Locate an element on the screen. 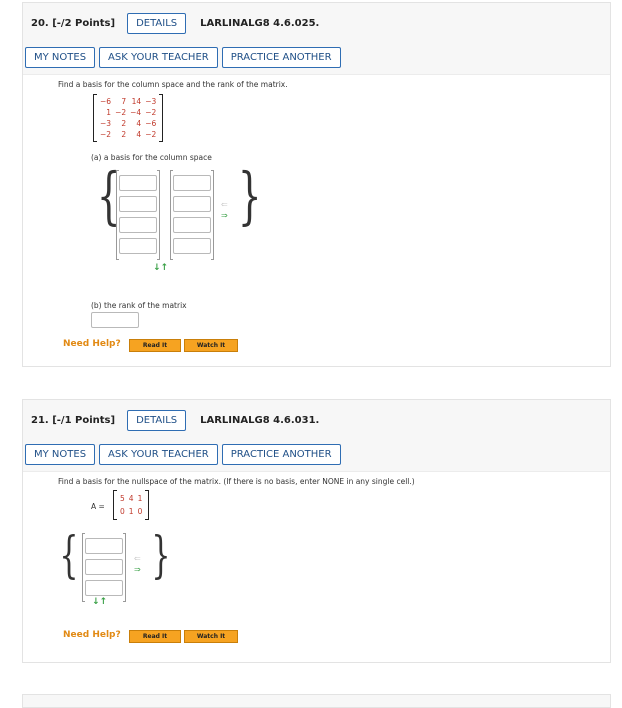 Image resolution: width=622 pixels, height=708 pixels. left-brace: { is located at coordinates (69, 555).